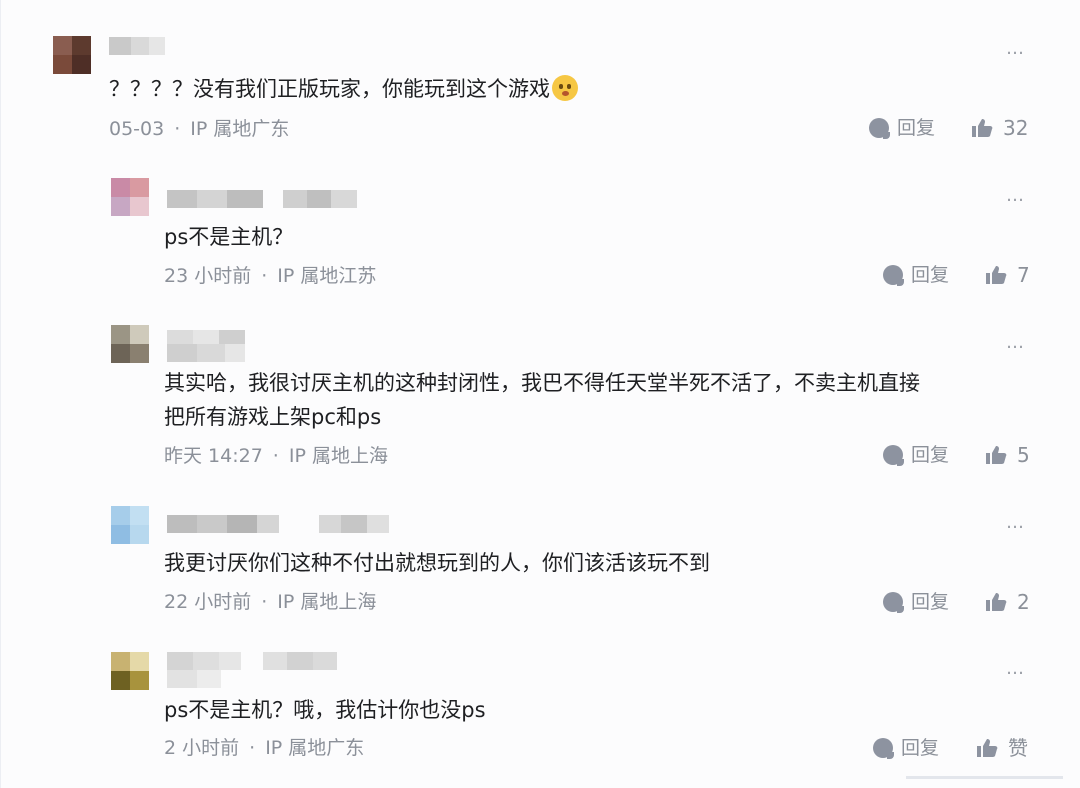 This screenshot has height=788, width=1080. Describe the element at coordinates (229, 237) in the screenshot. I see `comment-text: ps不是主机？` at that location.